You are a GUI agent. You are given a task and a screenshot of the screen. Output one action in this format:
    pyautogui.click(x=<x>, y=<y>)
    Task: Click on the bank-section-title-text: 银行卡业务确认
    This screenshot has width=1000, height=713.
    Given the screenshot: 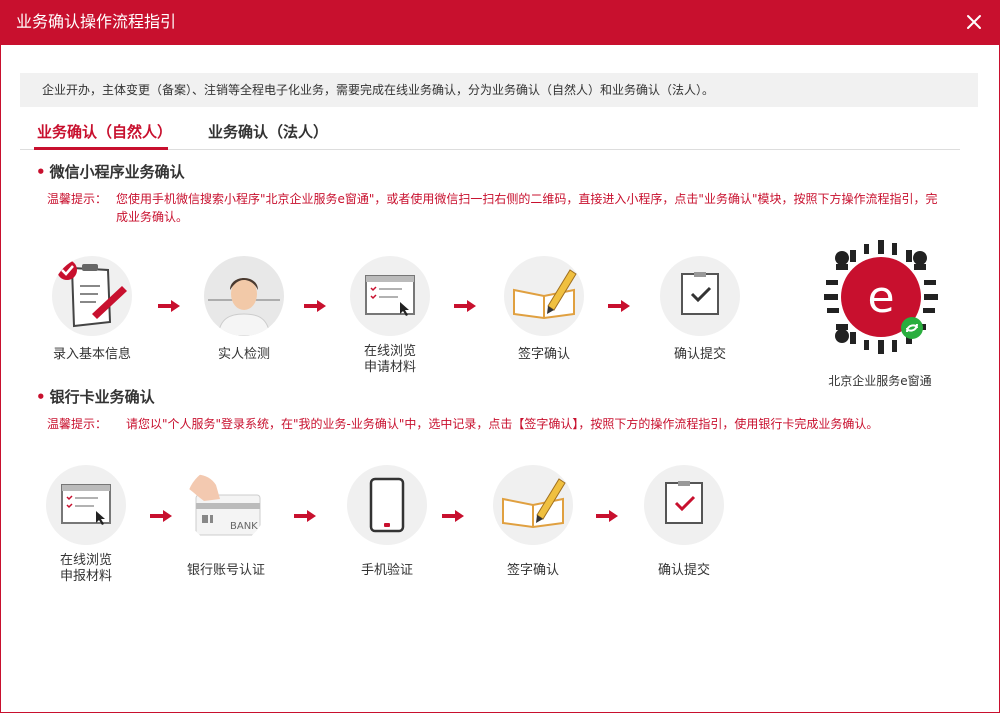 What is the action you would take?
    pyautogui.click(x=102, y=397)
    